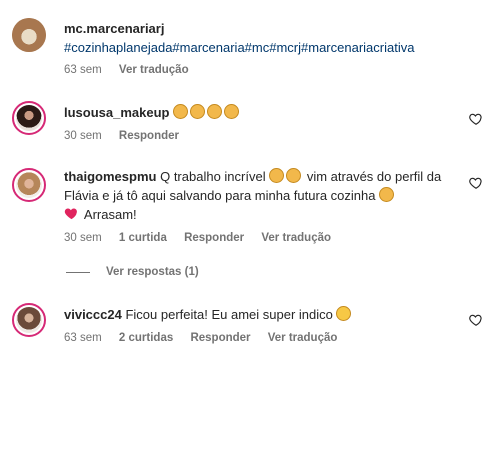  What do you see at coordinates (213, 176) in the screenshot?
I see `comment-text-1: Q trabalho incrível` at bounding box center [213, 176].